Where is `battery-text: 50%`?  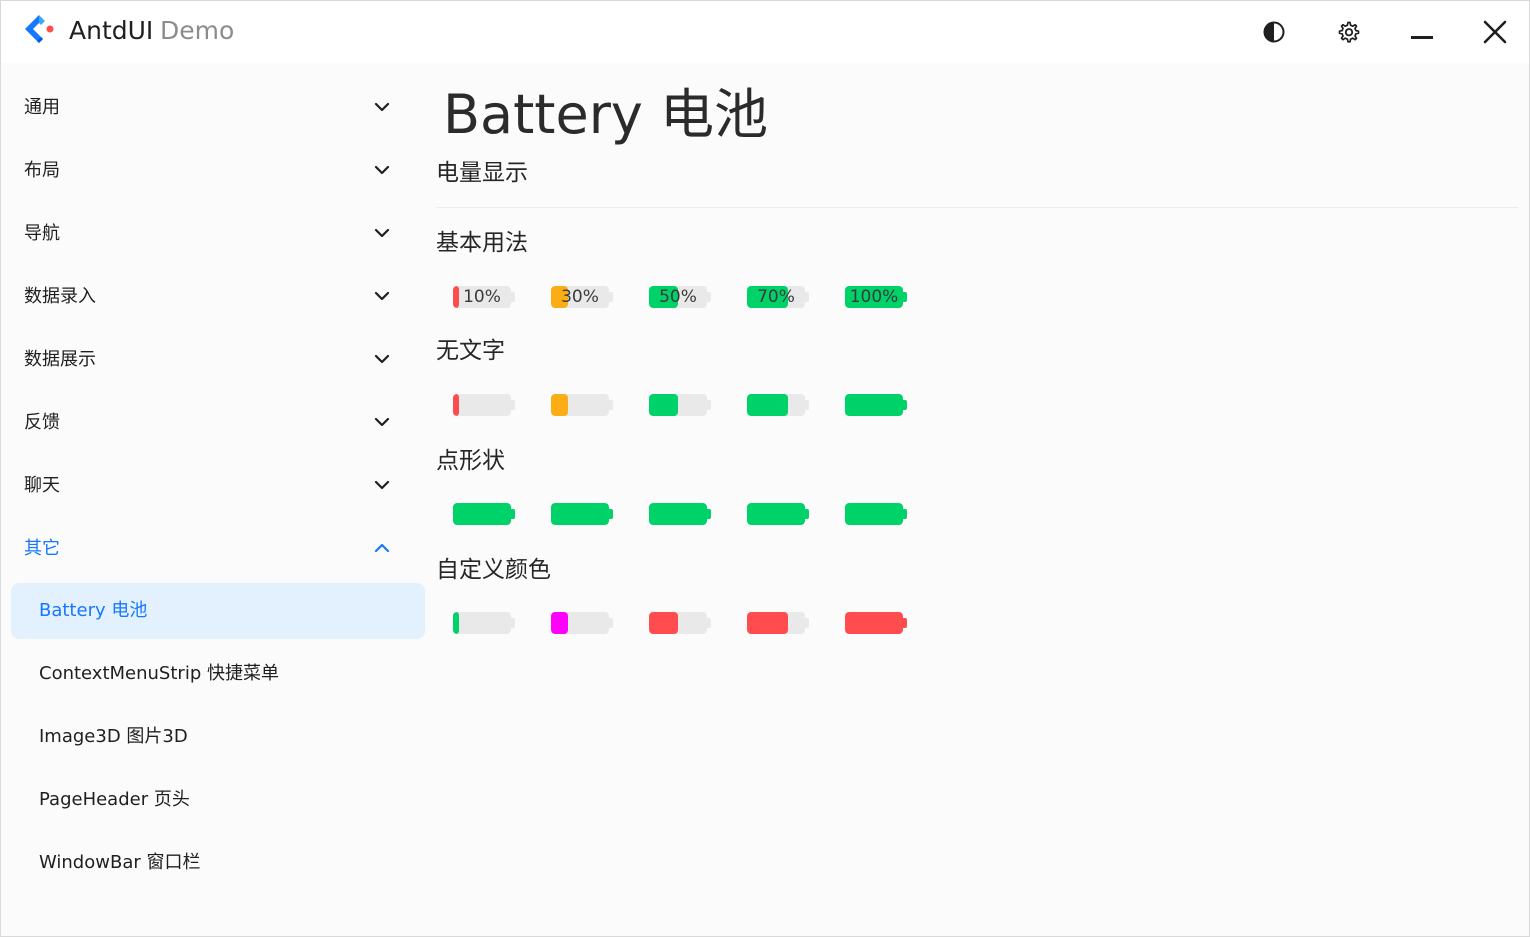
battery-text: 50% is located at coordinates (678, 297).